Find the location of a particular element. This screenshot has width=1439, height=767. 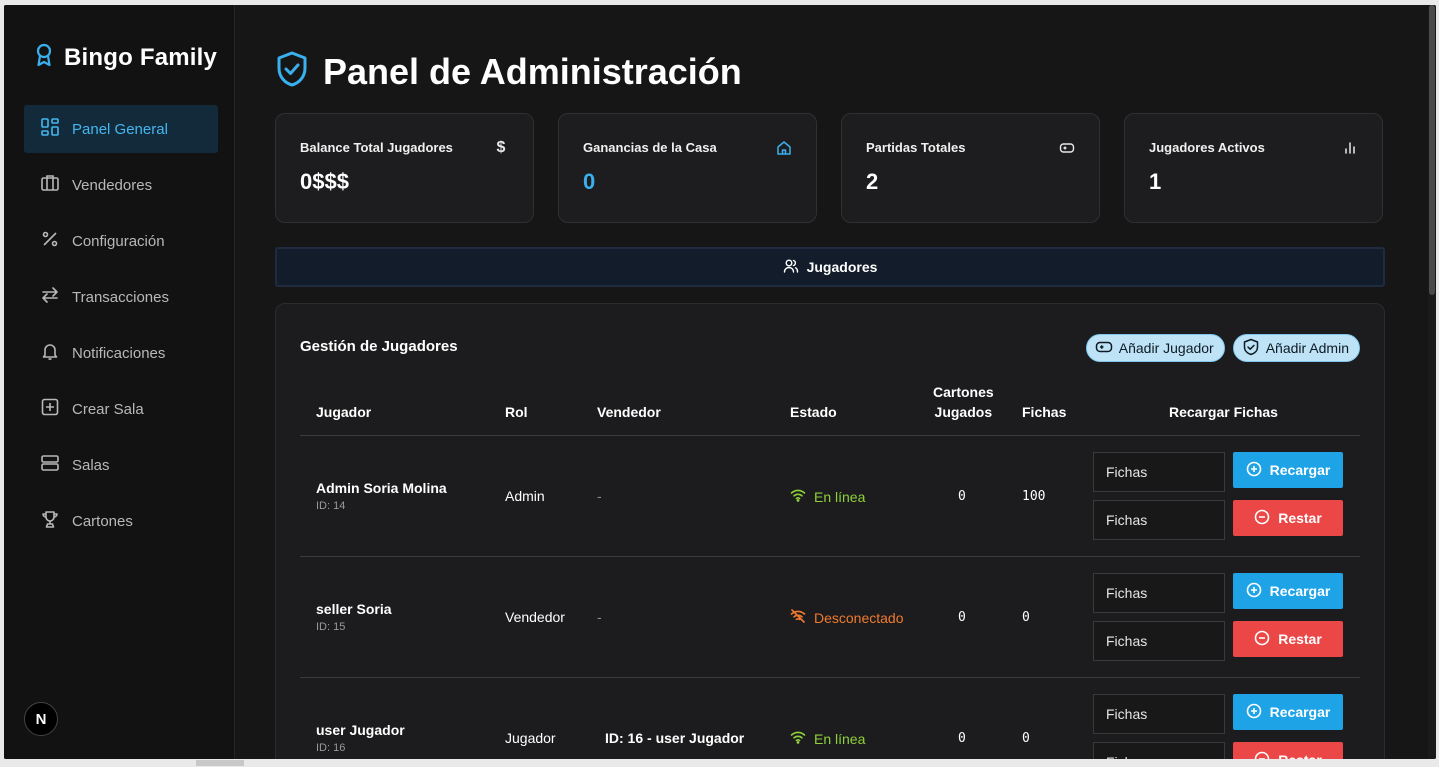

sidebar-item-notificaciones: Notificaciones is located at coordinates (121, 353).